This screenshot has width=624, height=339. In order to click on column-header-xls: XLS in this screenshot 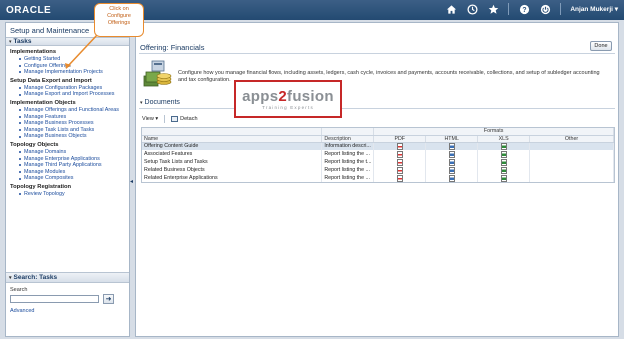, I will do `click(504, 139)`.